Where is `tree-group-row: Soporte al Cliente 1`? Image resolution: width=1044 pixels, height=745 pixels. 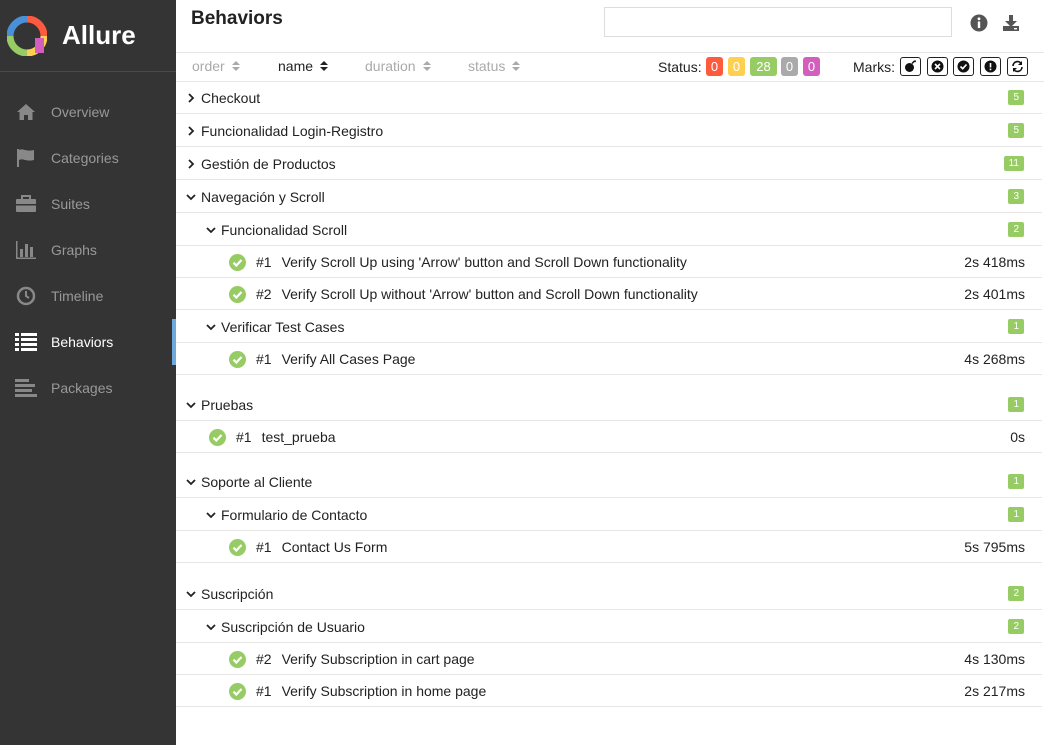
tree-group-row: Soporte al Cliente 1 is located at coordinates (609, 481).